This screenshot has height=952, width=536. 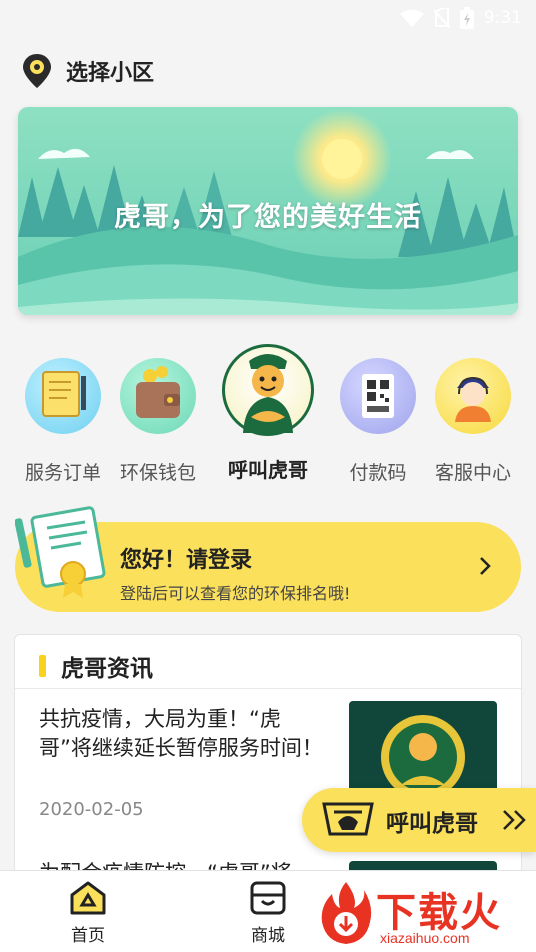 What do you see at coordinates (63, 396) in the screenshot?
I see `document-icon` at bounding box center [63, 396].